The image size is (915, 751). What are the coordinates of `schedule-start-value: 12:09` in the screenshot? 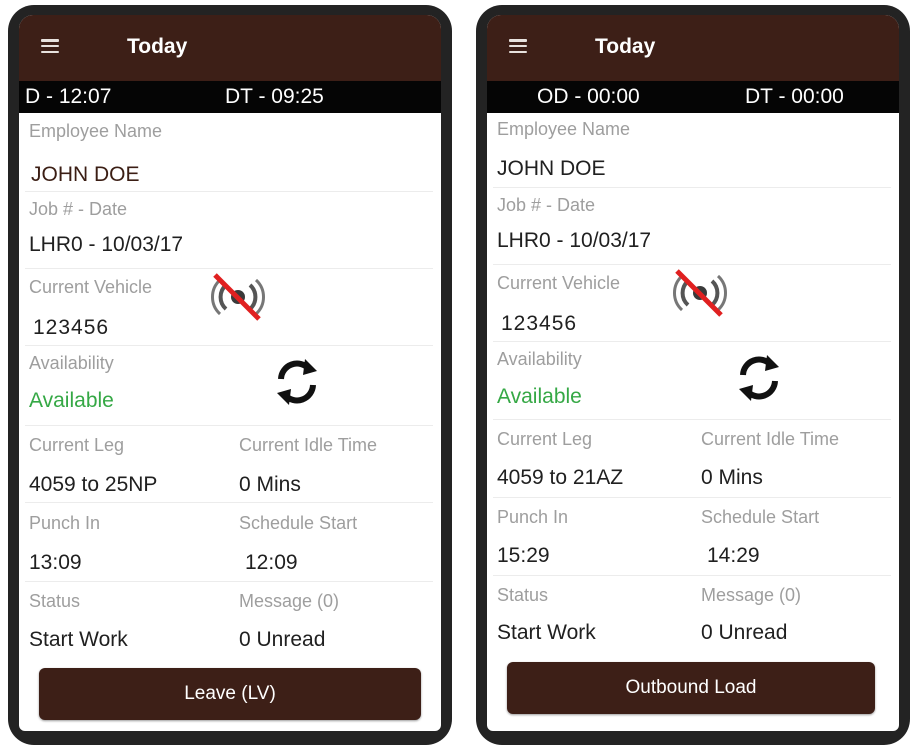 It's located at (271, 562).